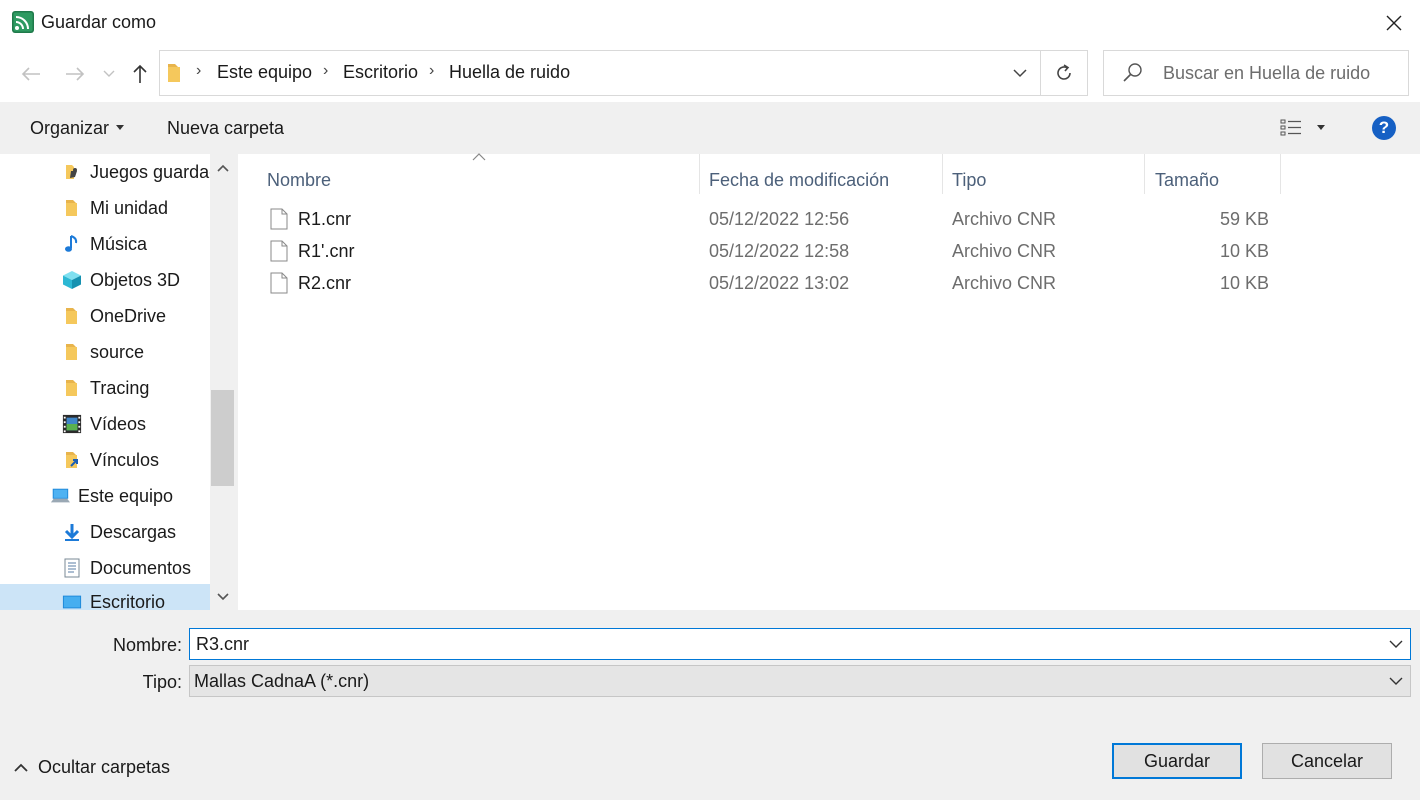 The width and height of the screenshot is (1420, 800). What do you see at coordinates (800, 681) in the screenshot?
I see `file-type-select` at bounding box center [800, 681].